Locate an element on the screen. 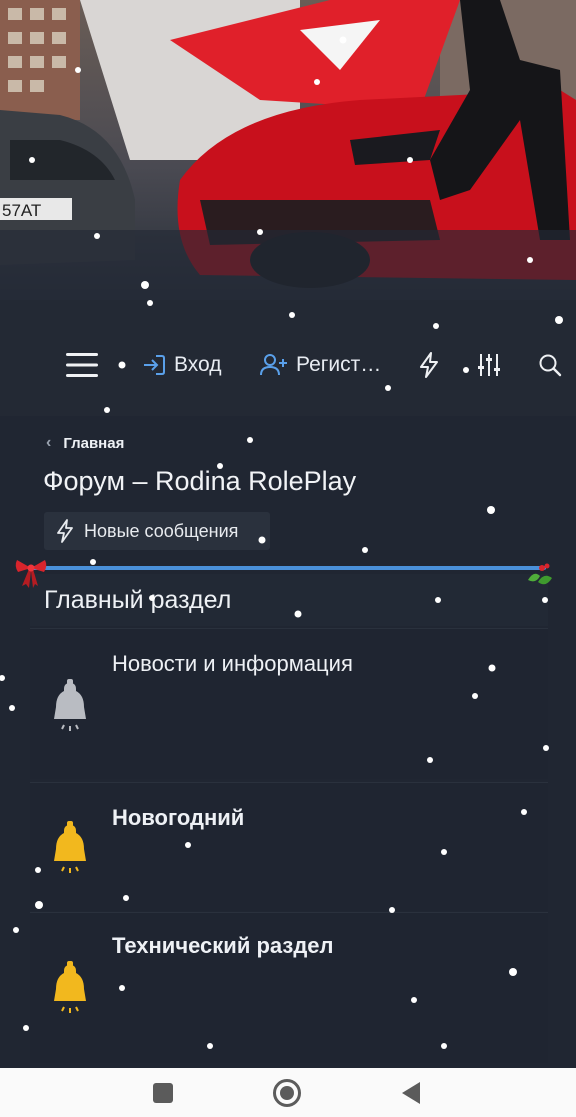 Image resolution: width=576 pixels, height=1117 pixels. search-button is located at coordinates (550, 365).